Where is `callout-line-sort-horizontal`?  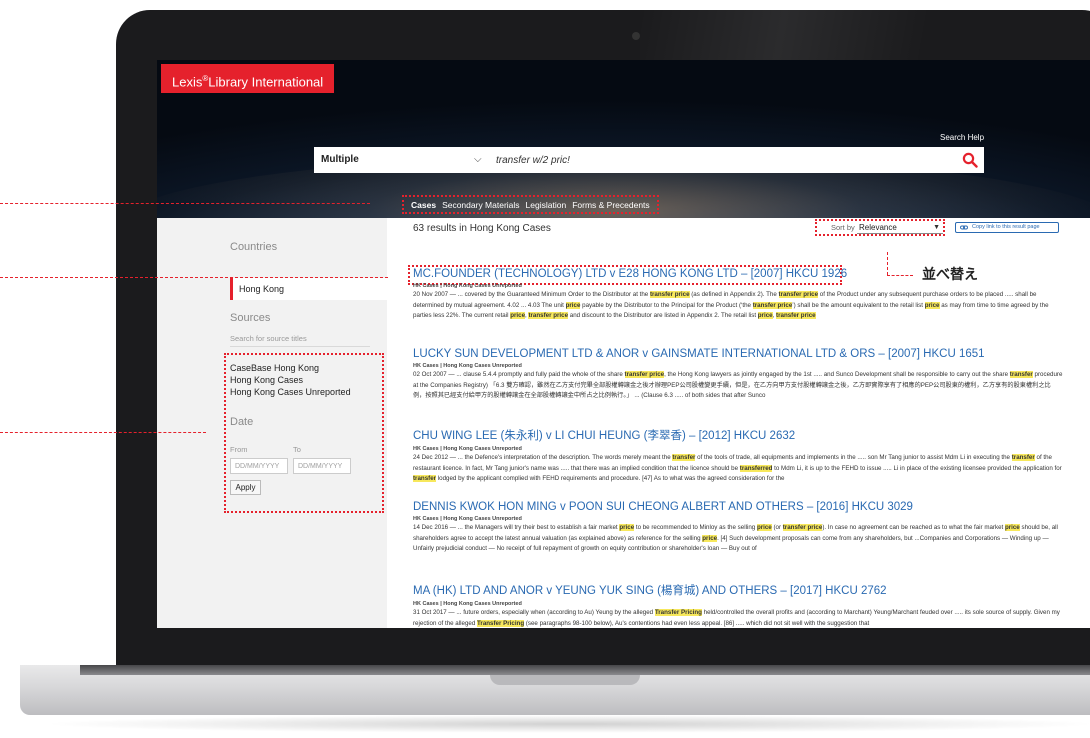 callout-line-sort-horizontal is located at coordinates (900, 275).